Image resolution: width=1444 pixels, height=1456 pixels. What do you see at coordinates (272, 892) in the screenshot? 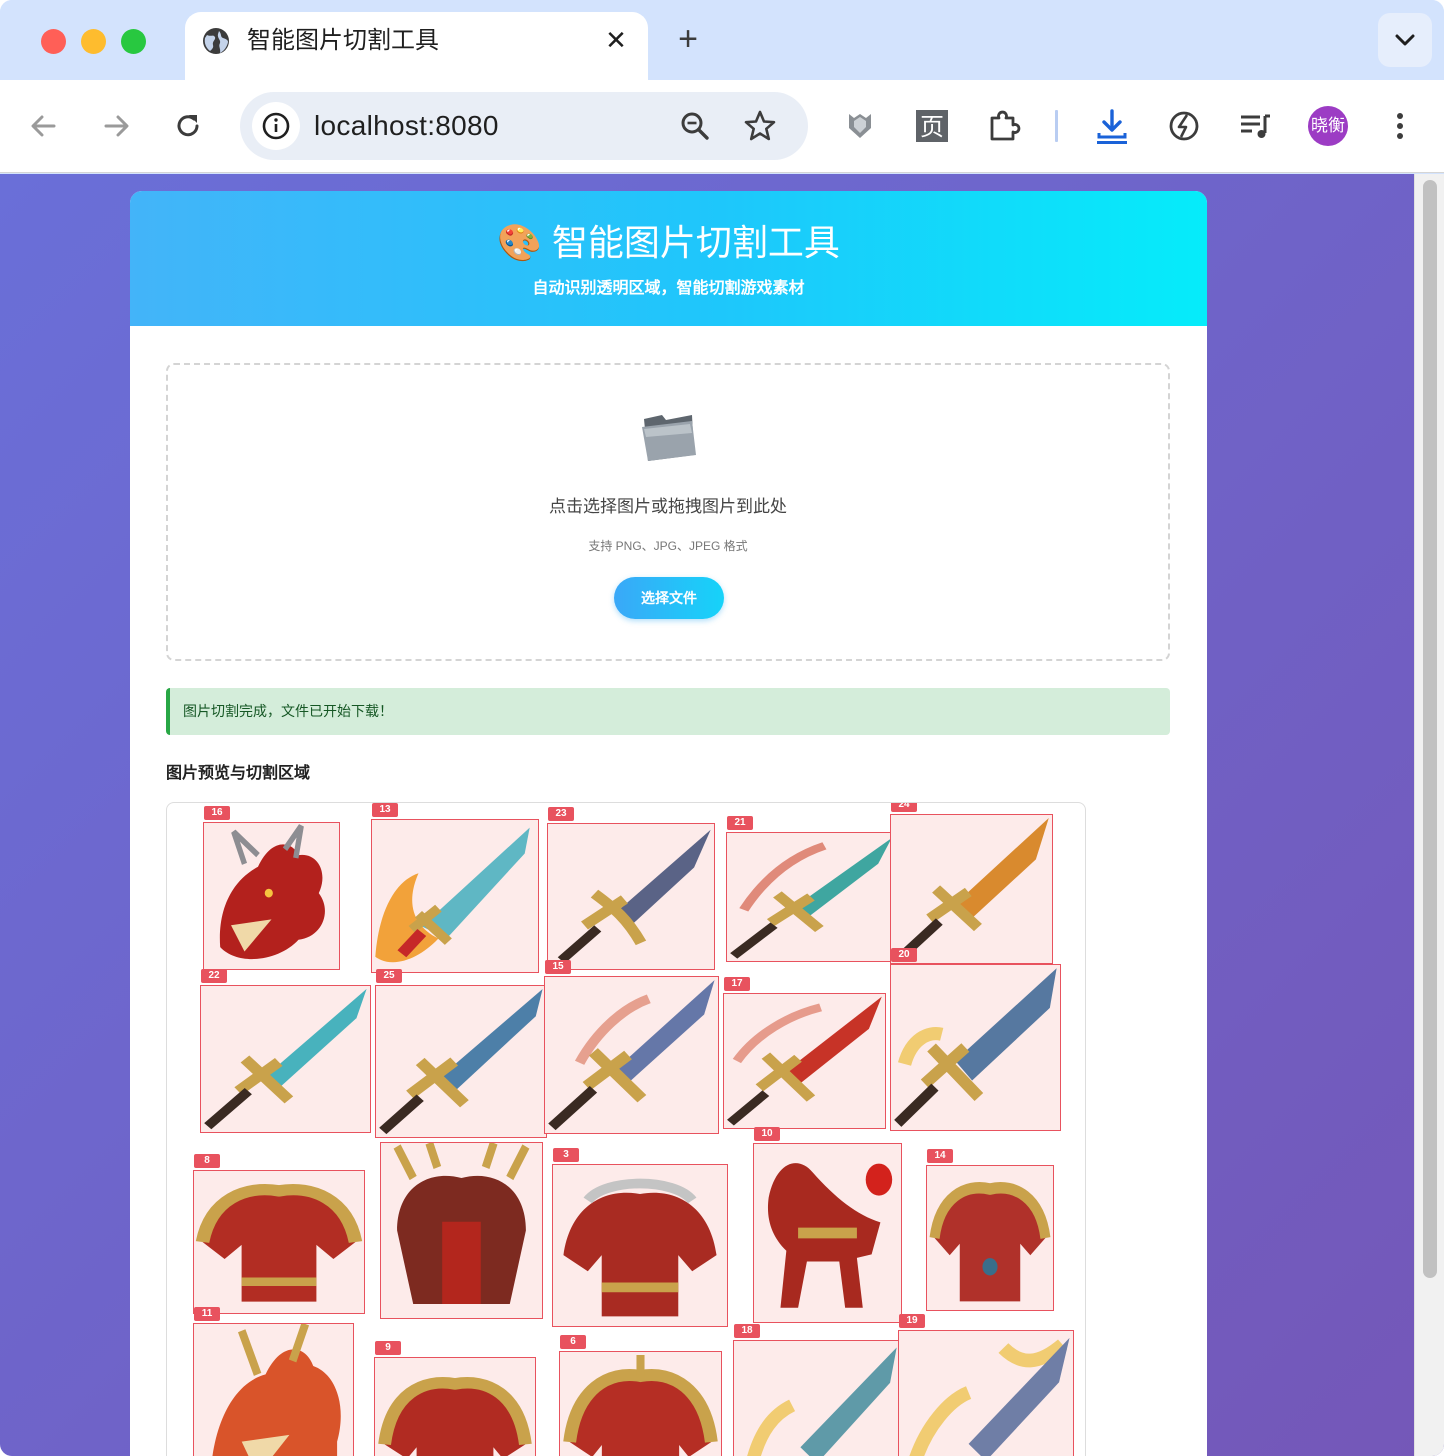
I see `dragon-head-thumbnail` at bounding box center [272, 892].